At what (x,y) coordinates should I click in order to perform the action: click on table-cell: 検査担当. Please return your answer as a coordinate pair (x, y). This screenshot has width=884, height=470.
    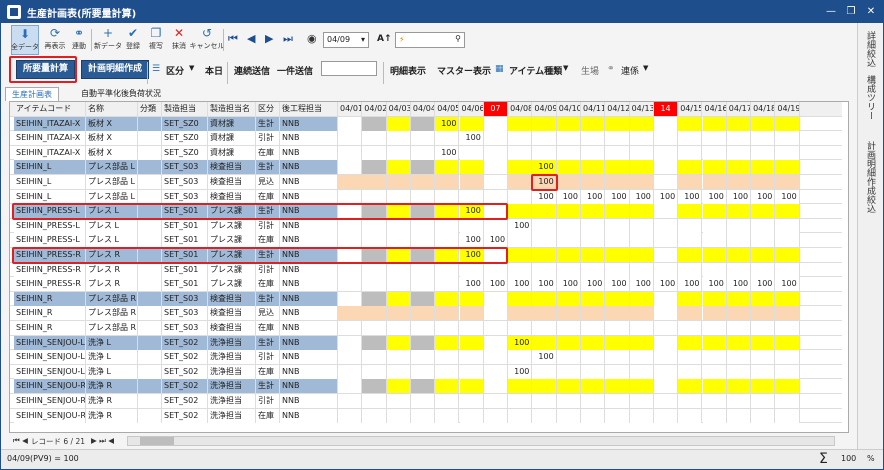
    Looking at the image, I should click on (232, 196).